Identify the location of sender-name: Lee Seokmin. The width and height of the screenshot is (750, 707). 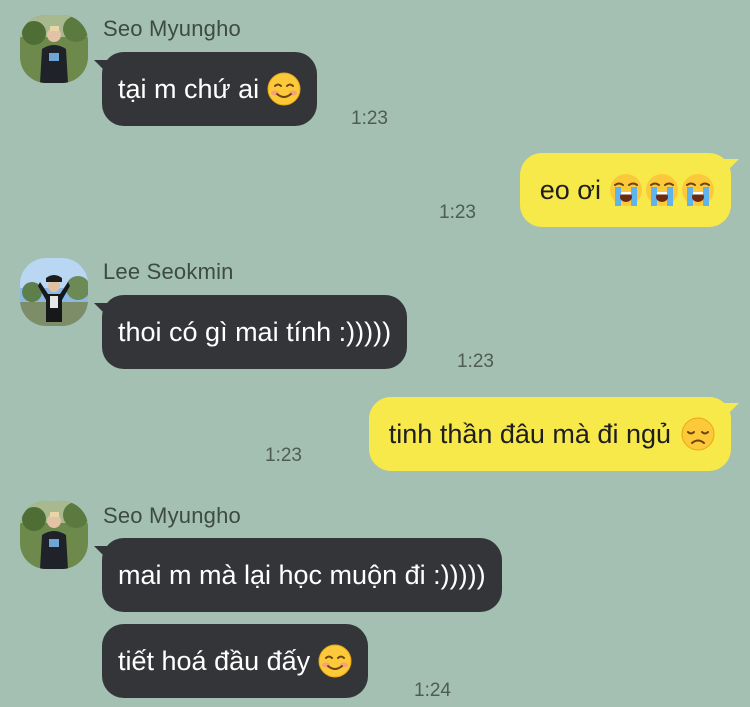
(168, 271).